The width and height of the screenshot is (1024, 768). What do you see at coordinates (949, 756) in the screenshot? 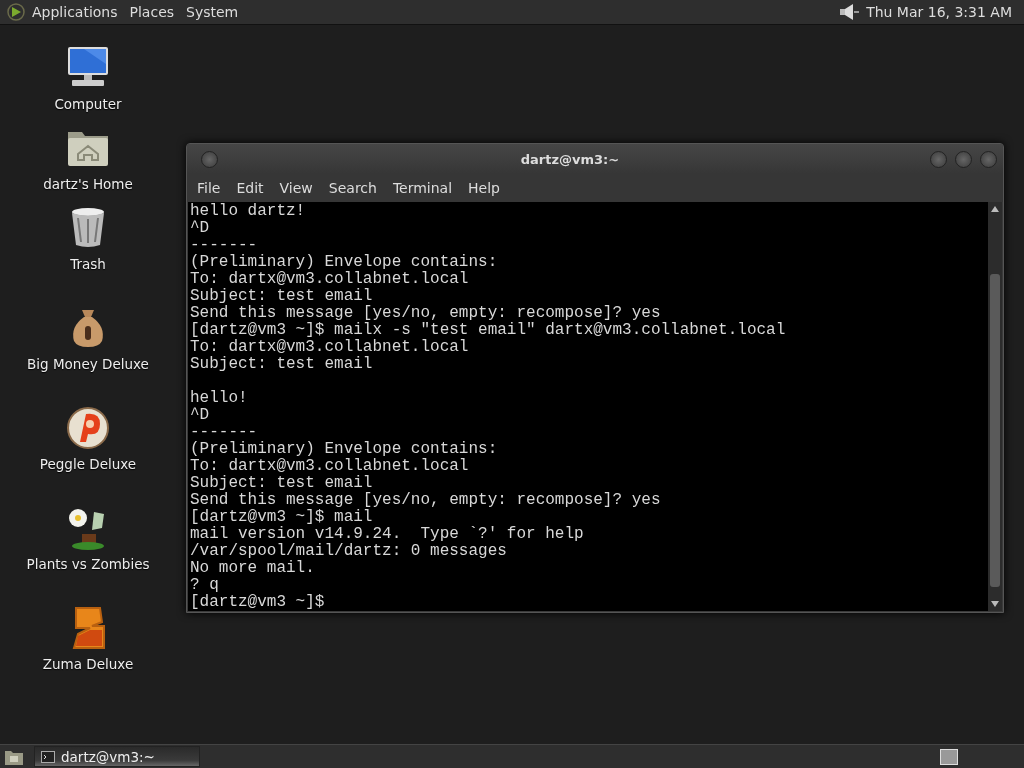
I see `workspace-switcher` at bounding box center [949, 756].